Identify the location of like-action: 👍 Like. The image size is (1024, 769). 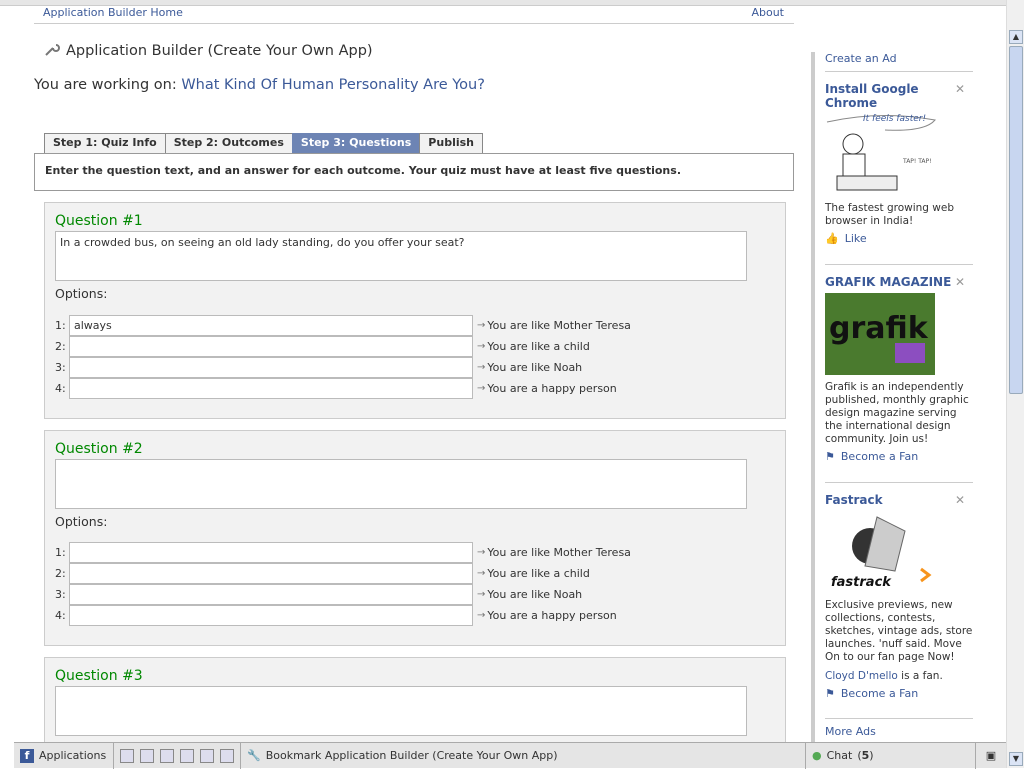
(899, 238).